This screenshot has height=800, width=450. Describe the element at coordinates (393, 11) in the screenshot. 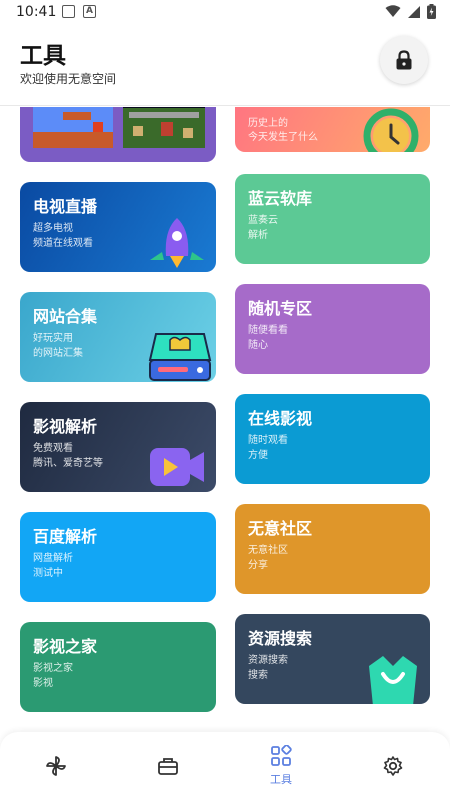

I see `wifi-icon` at that location.